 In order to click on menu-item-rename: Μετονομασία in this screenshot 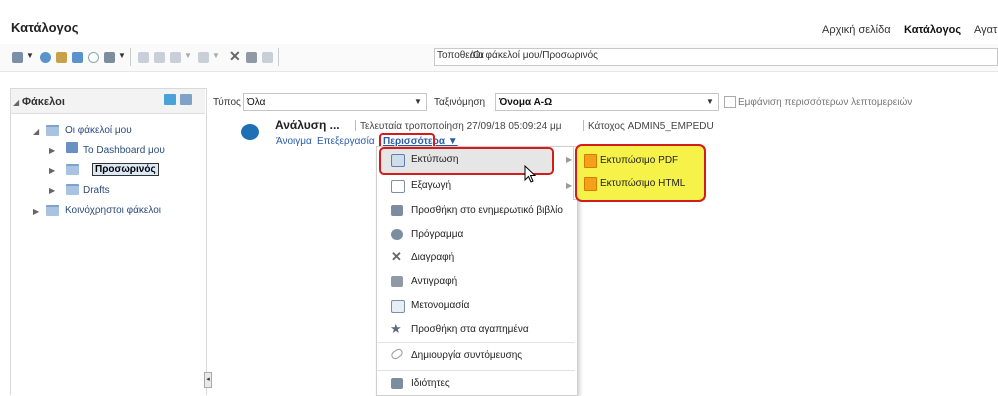, I will do `click(440, 305)`.